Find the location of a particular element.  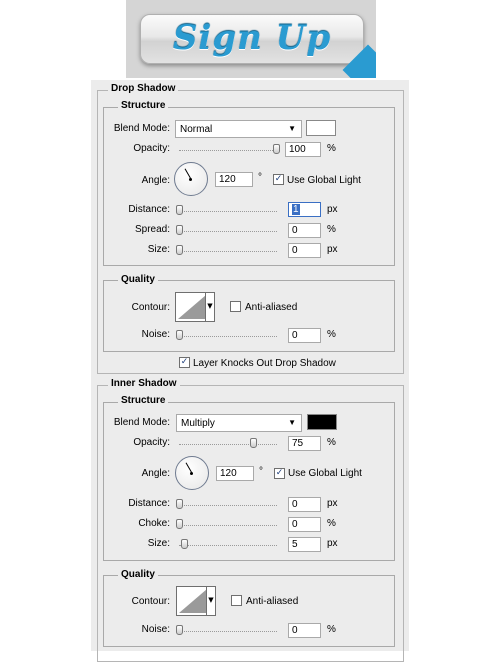

drop-shadow-quality-title: Quality is located at coordinates (138, 279).